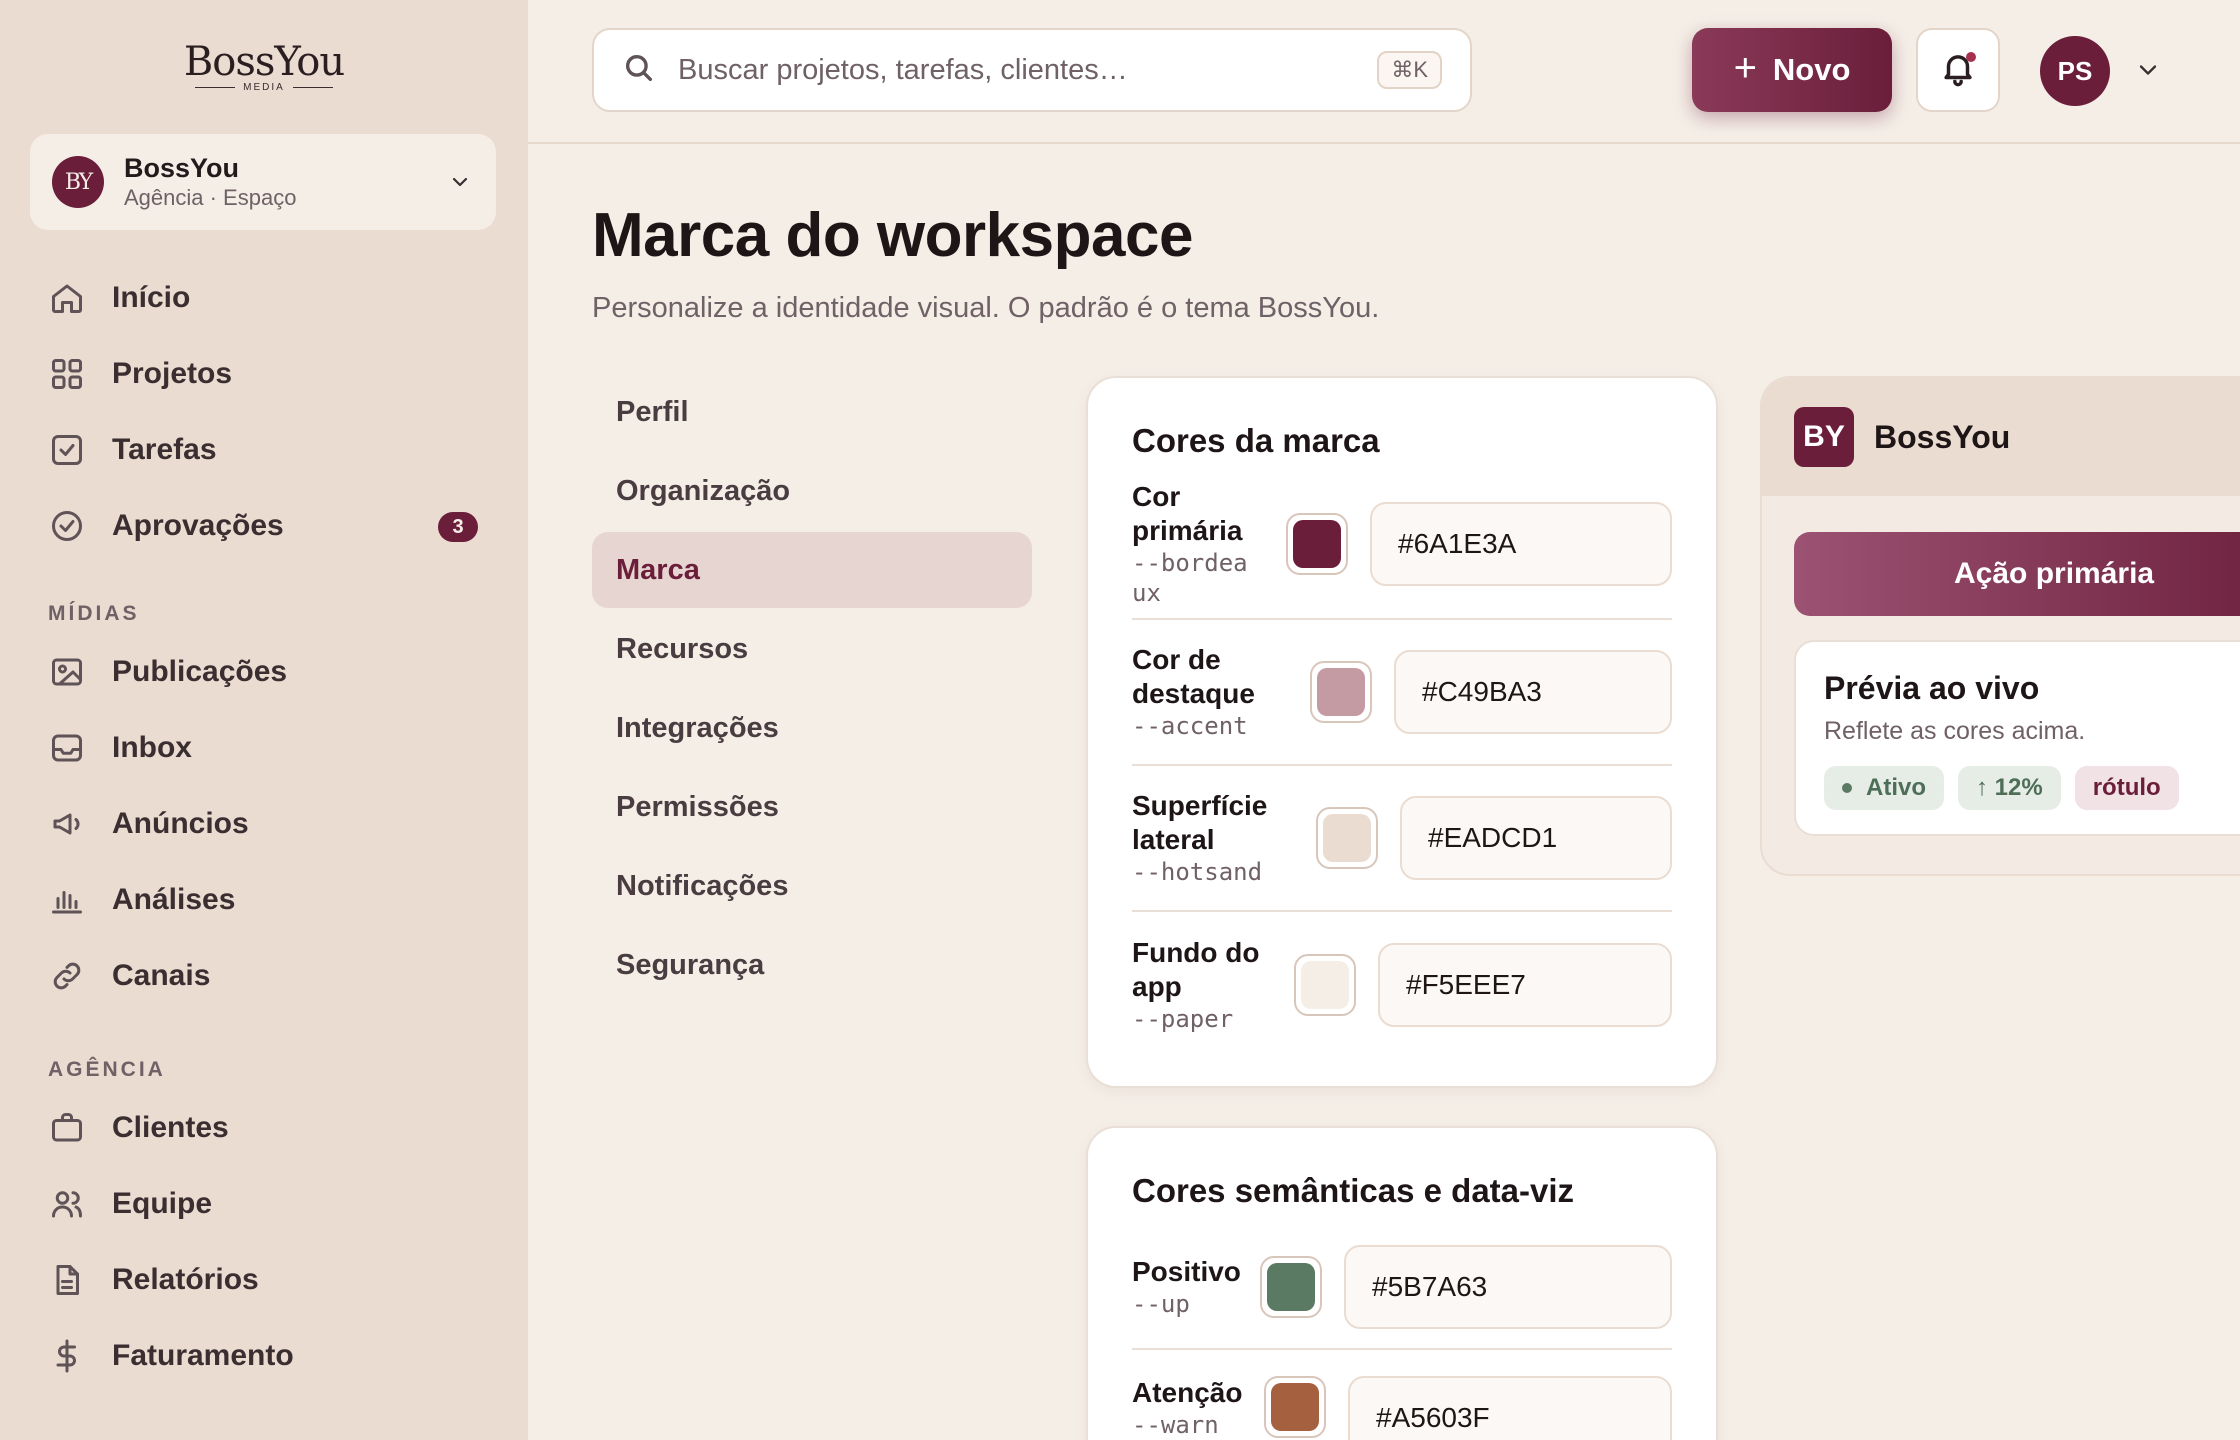 The height and width of the screenshot is (1440, 2240). I want to click on sidebar-item-label: Equipe, so click(162, 1203).